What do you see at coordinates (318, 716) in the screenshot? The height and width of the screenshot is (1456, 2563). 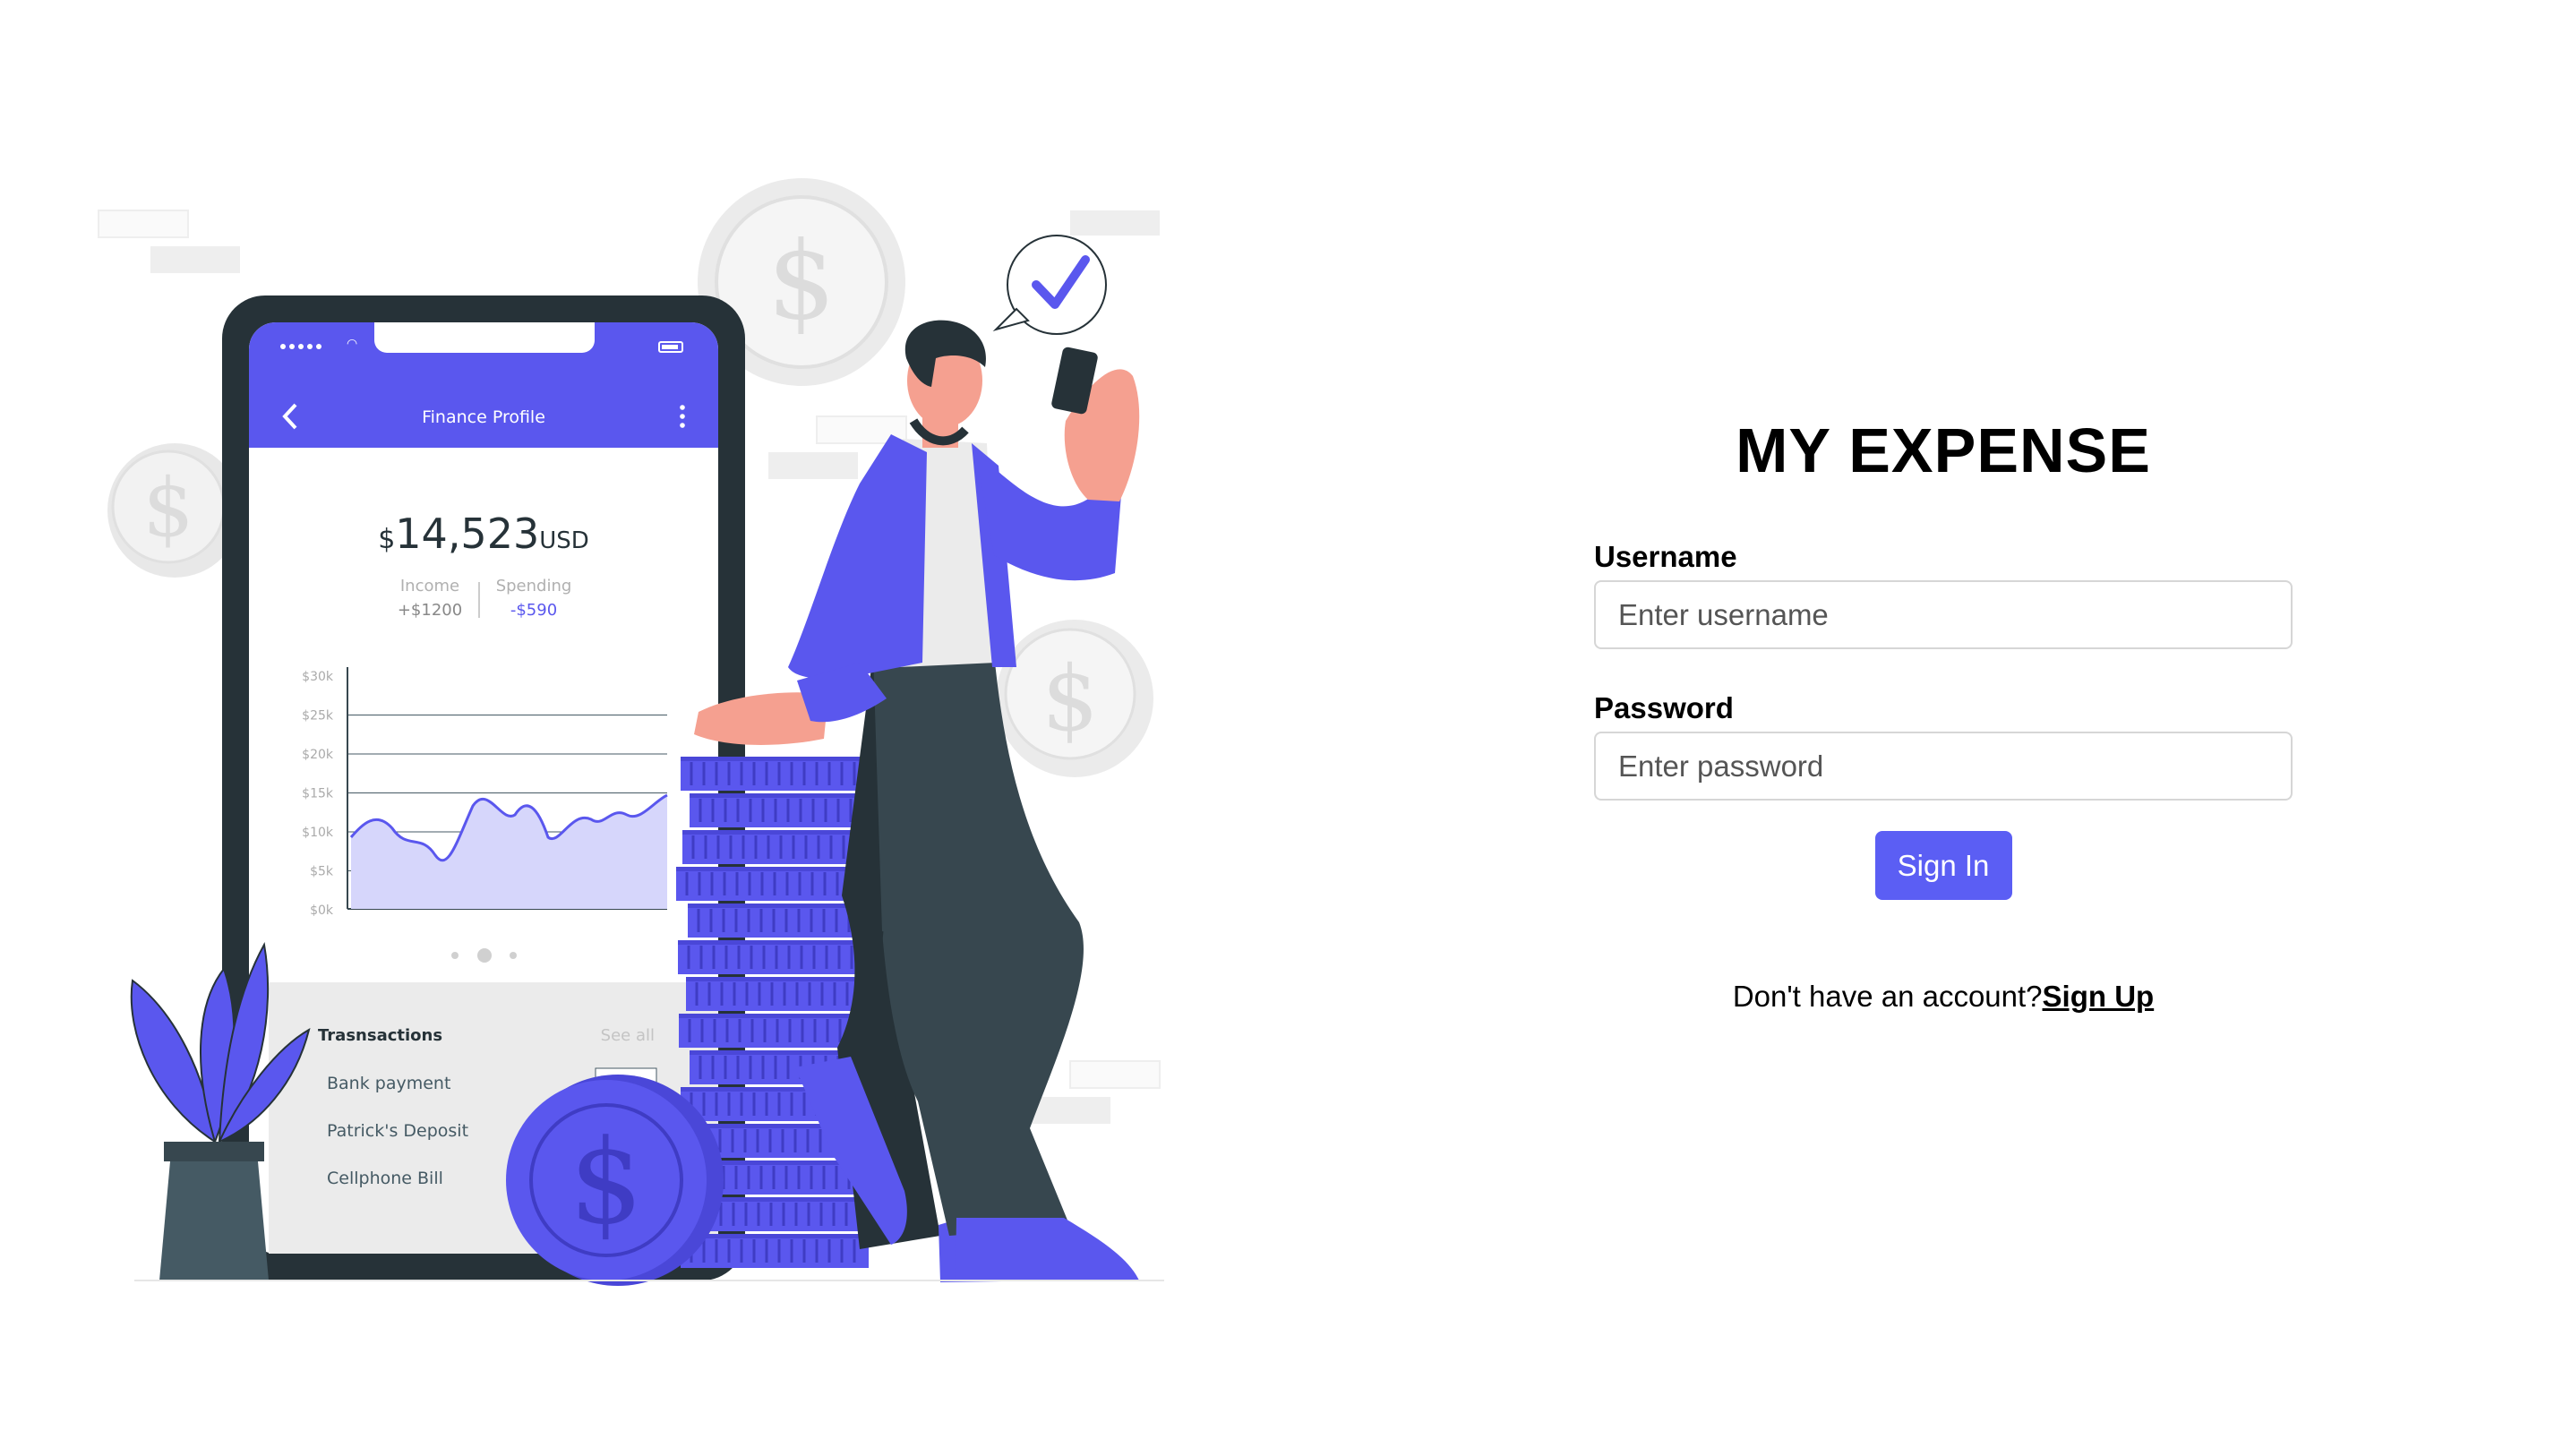 I see `chart-tick-label: $25k` at bounding box center [318, 716].